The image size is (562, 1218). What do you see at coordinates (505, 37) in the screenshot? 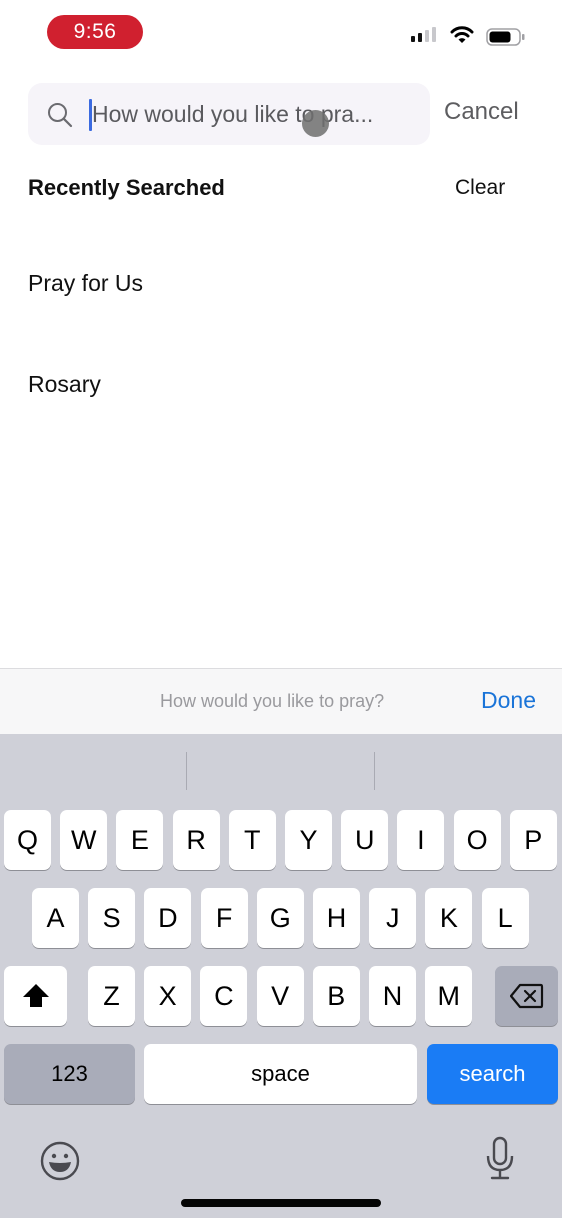
I see `battery-icon` at bounding box center [505, 37].